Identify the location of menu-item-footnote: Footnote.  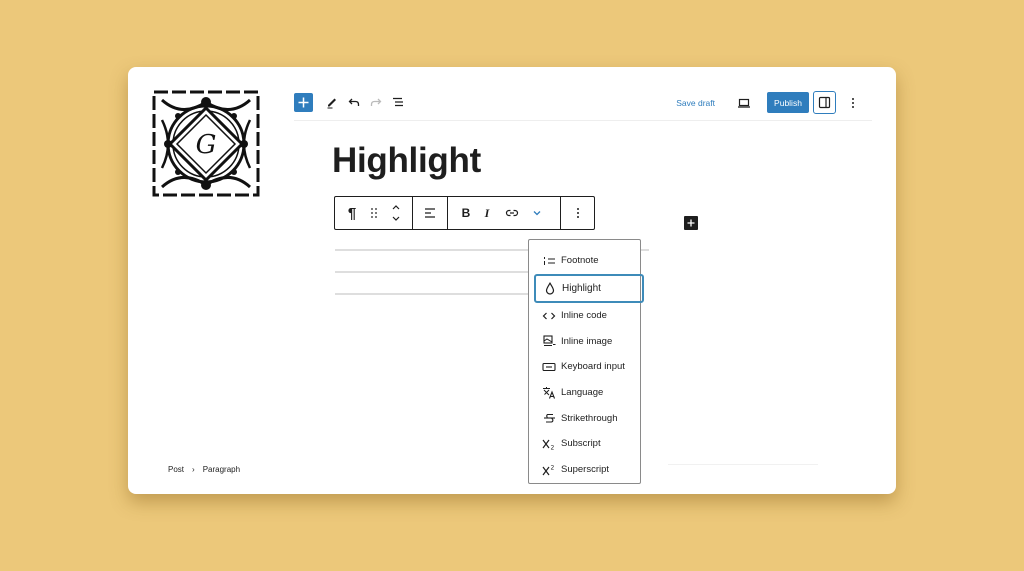
(584, 261).